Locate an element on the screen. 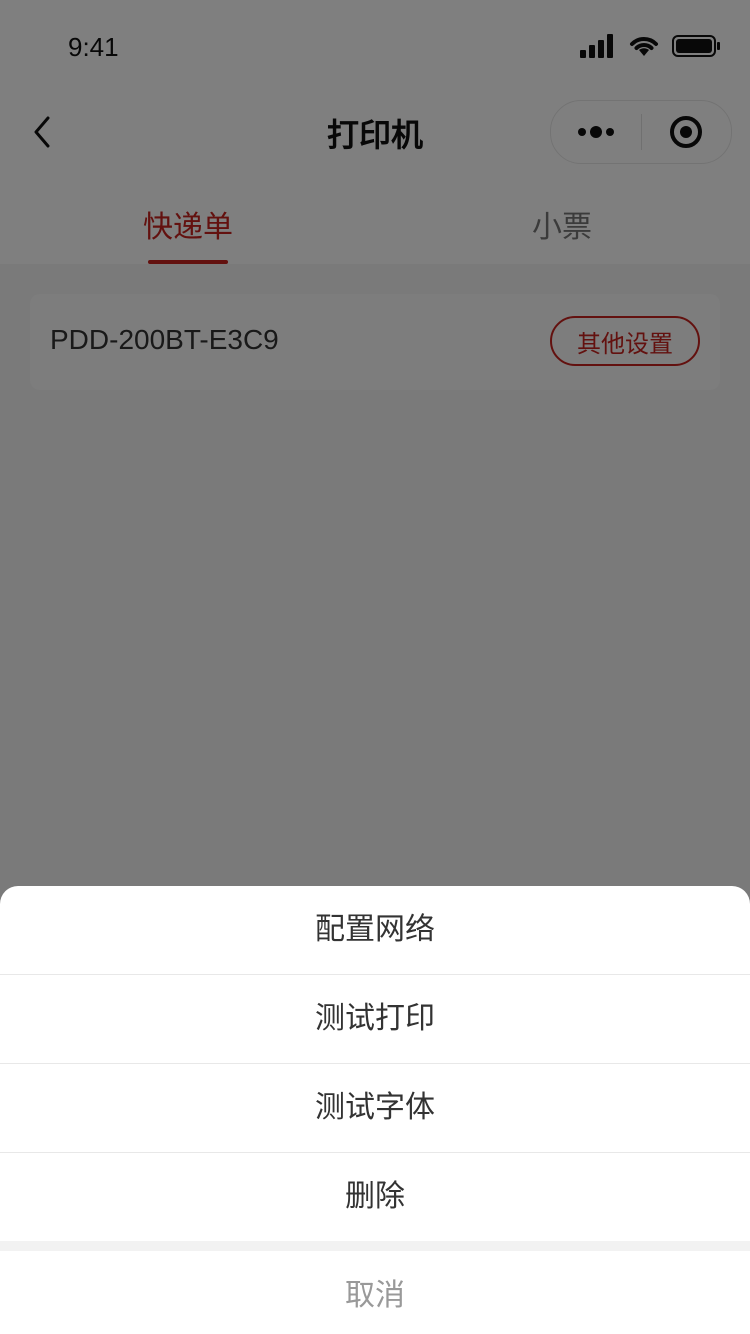  action-delete: 删除 is located at coordinates (375, 1197).